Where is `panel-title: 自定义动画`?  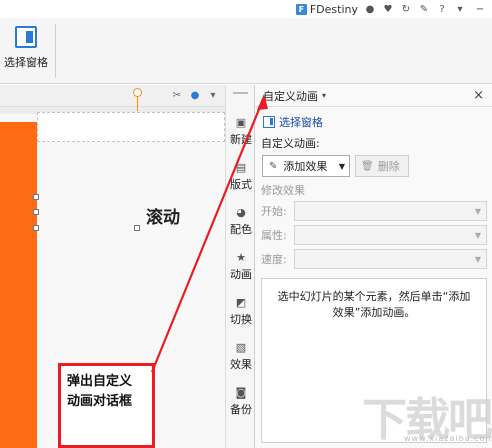
panel-title: 自定义动画 is located at coordinates (290, 96).